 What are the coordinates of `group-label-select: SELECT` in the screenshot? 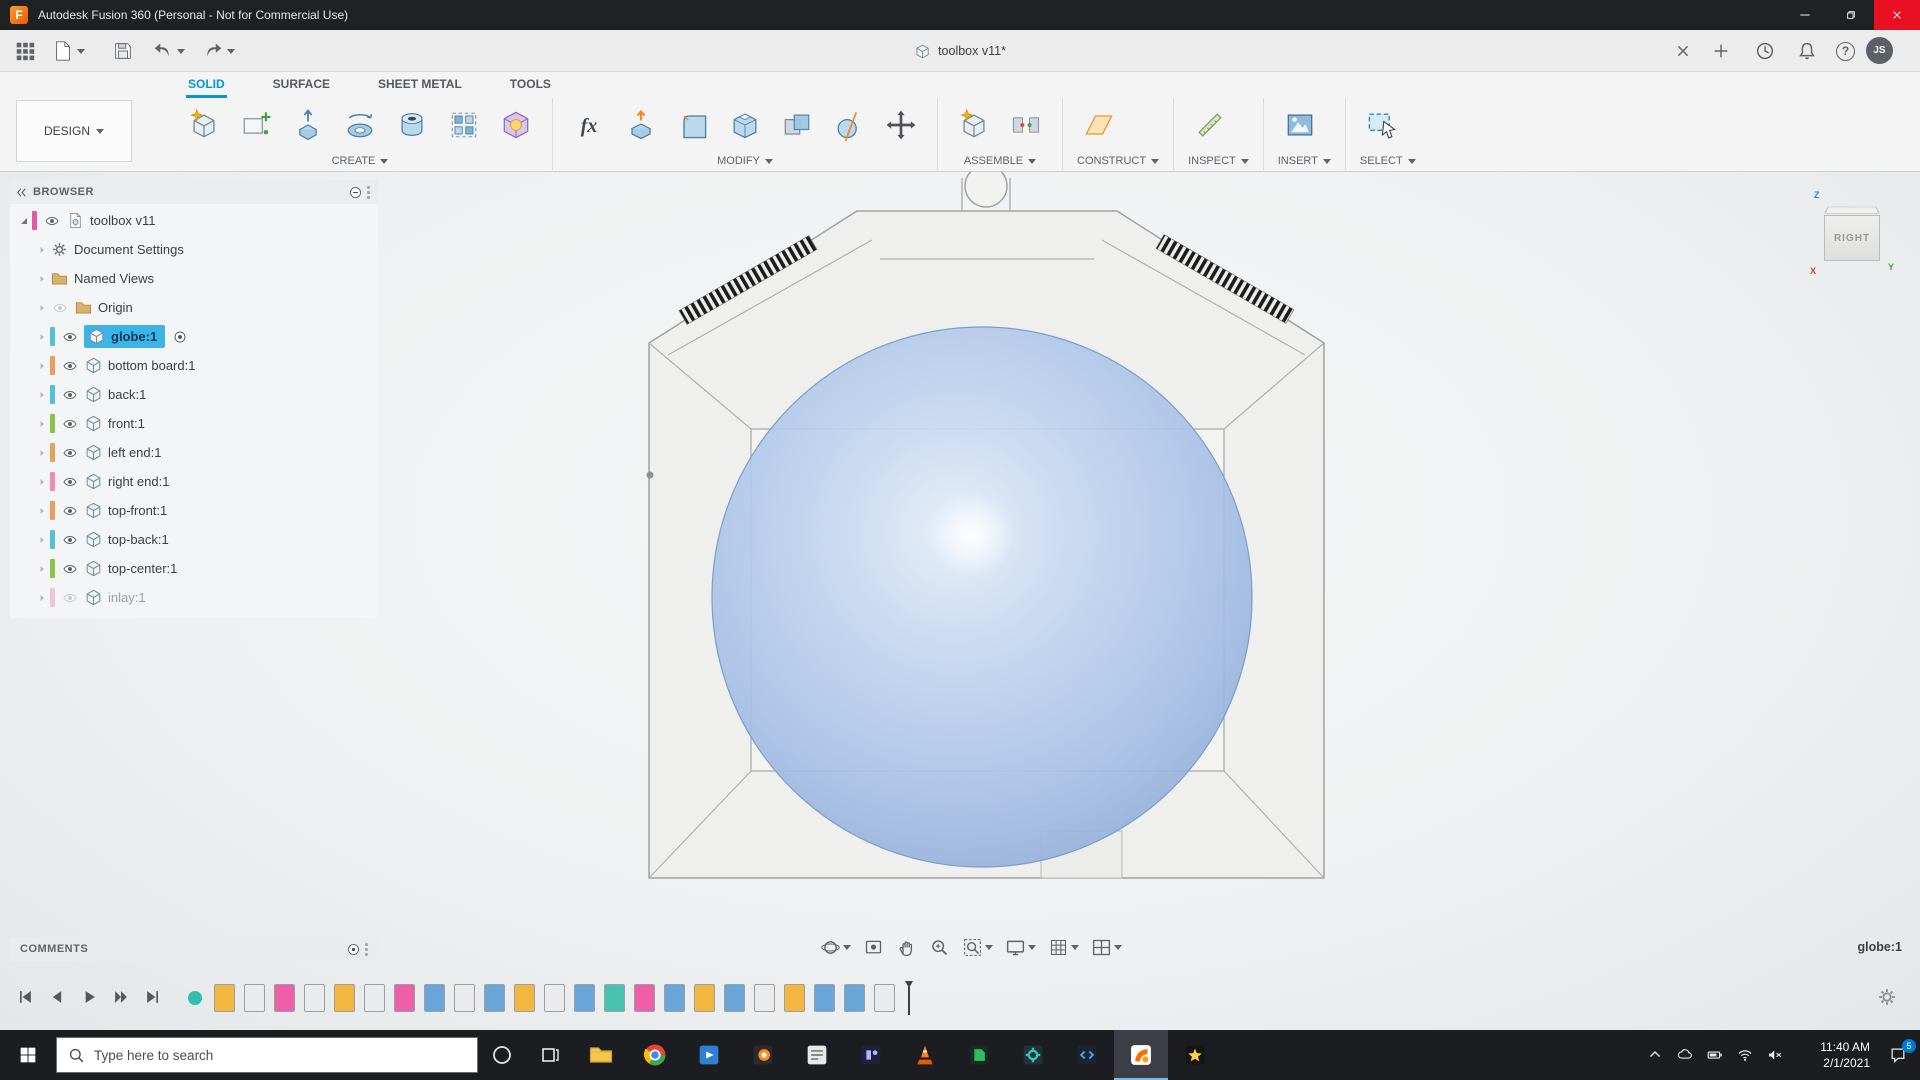 It's located at (1388, 161).